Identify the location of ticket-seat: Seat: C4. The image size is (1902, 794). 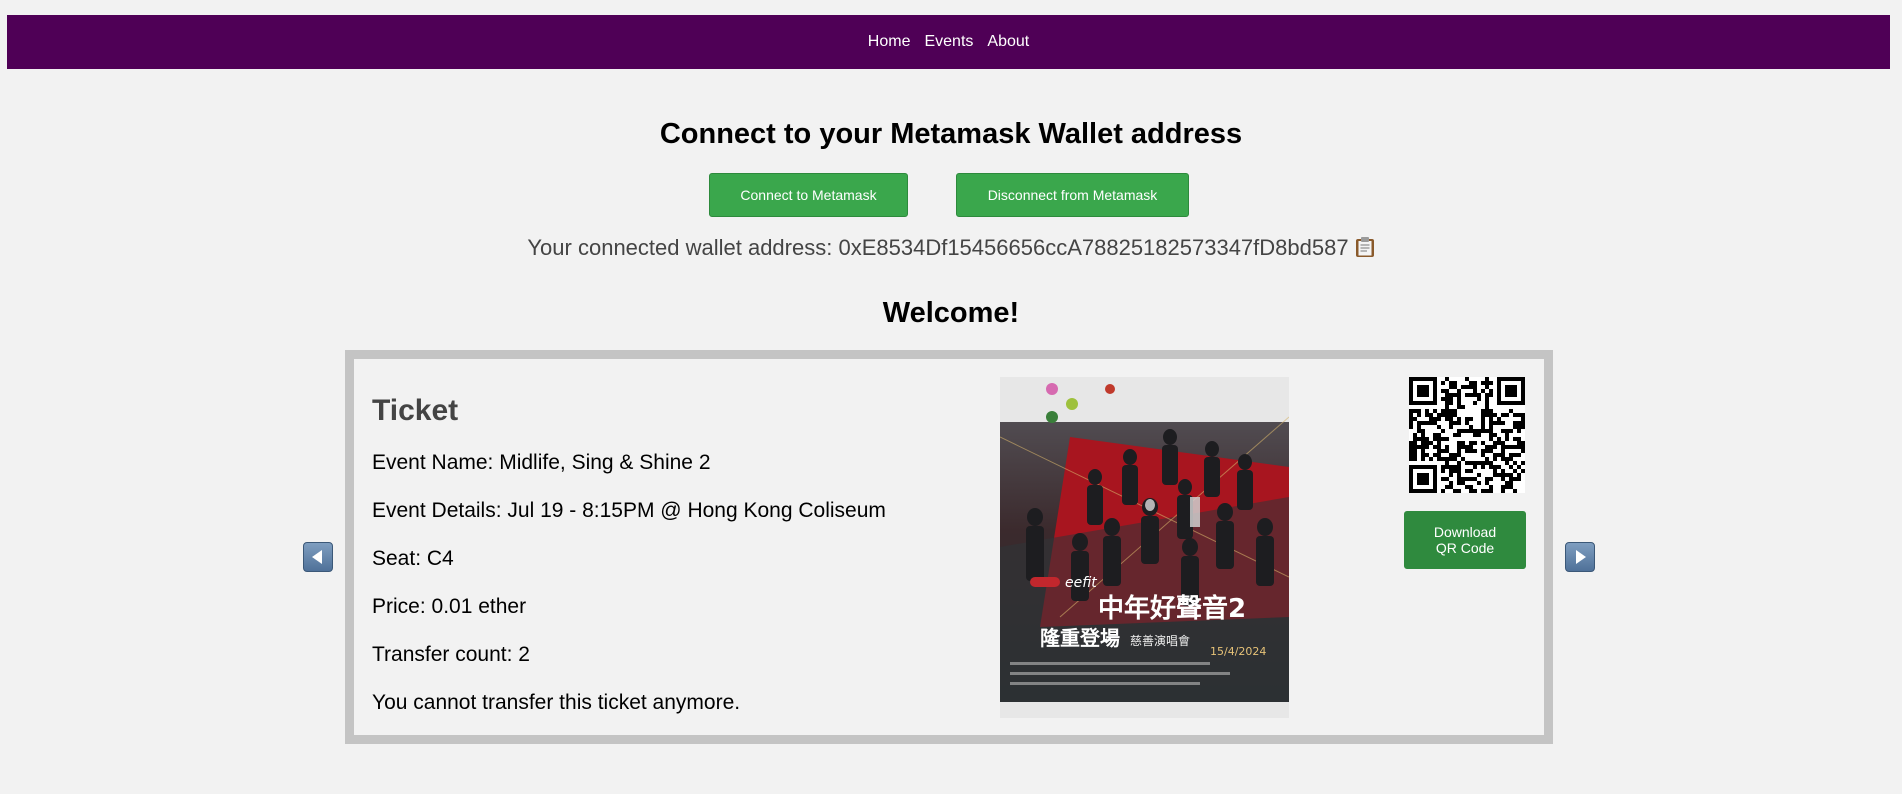
(413, 558).